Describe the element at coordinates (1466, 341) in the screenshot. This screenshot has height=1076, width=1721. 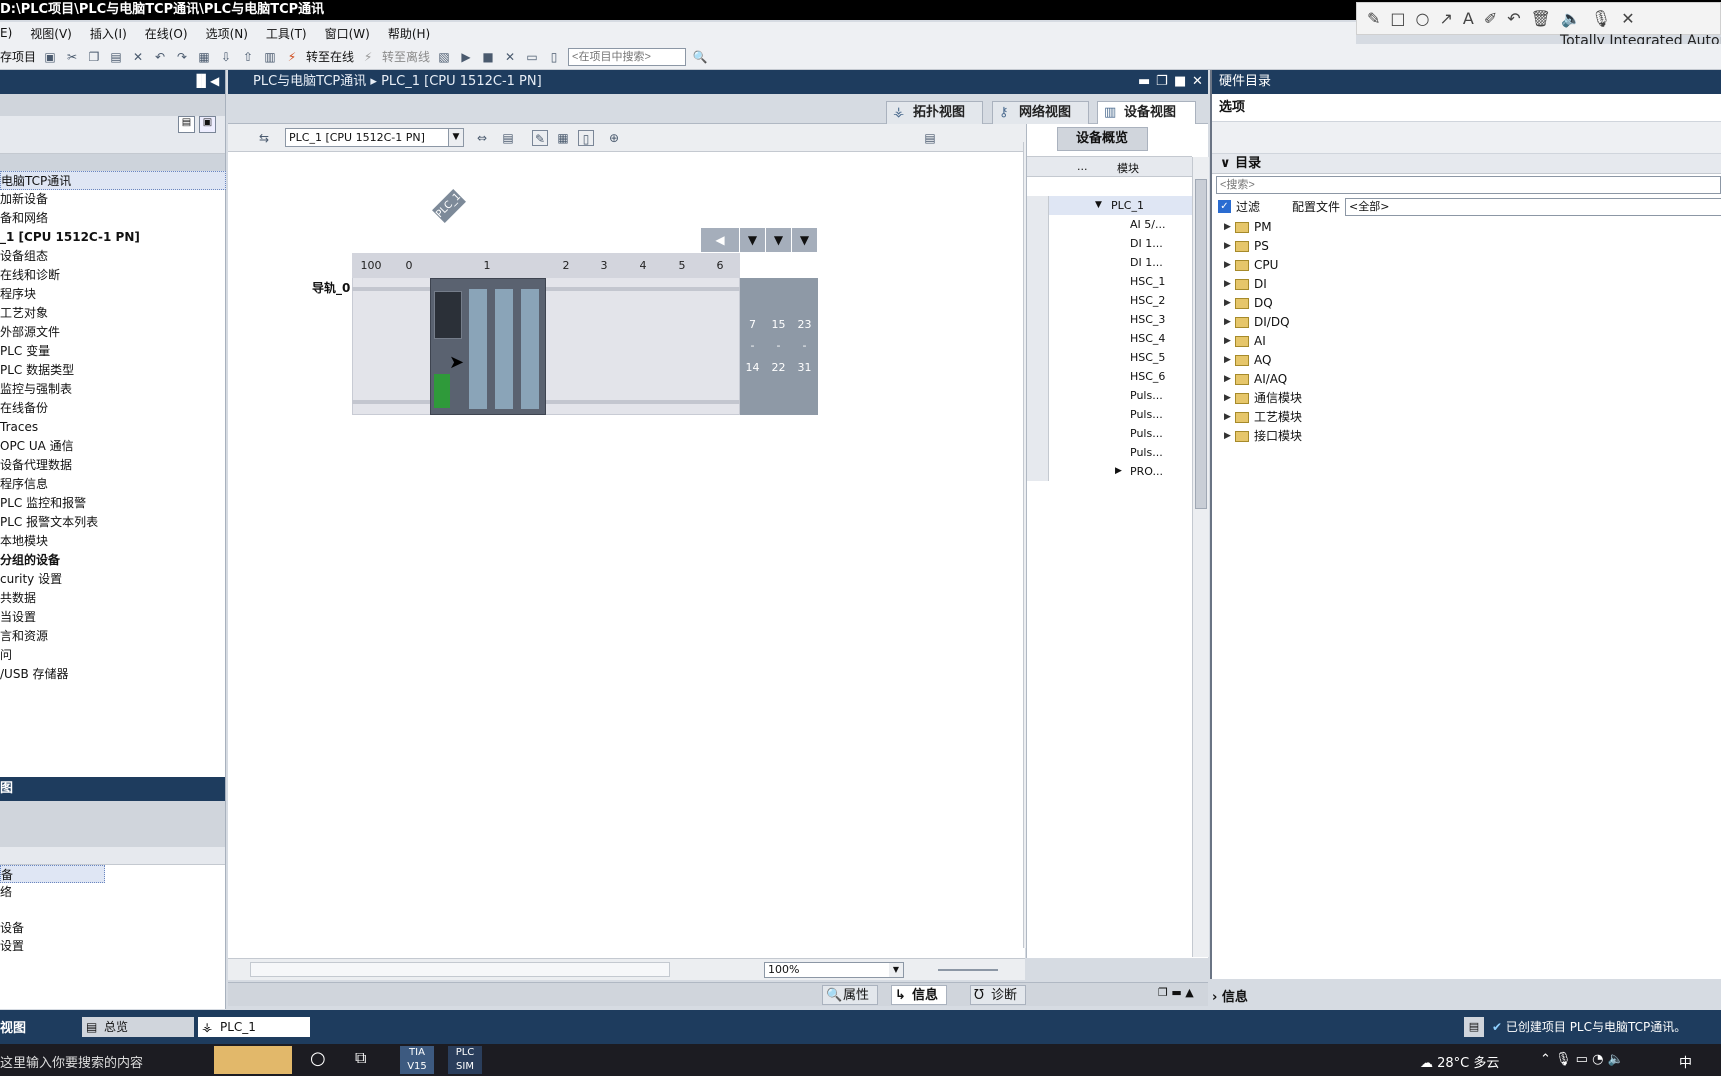
I see `catalog-category: ▶ AI` at that location.